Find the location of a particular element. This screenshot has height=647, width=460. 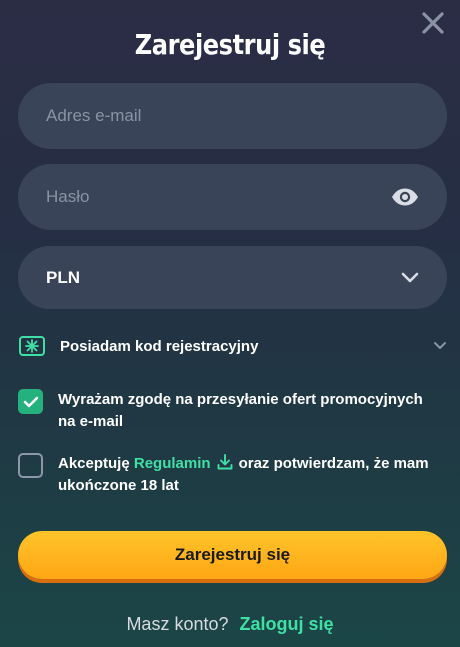

ticket-icon is located at coordinates (32, 346).